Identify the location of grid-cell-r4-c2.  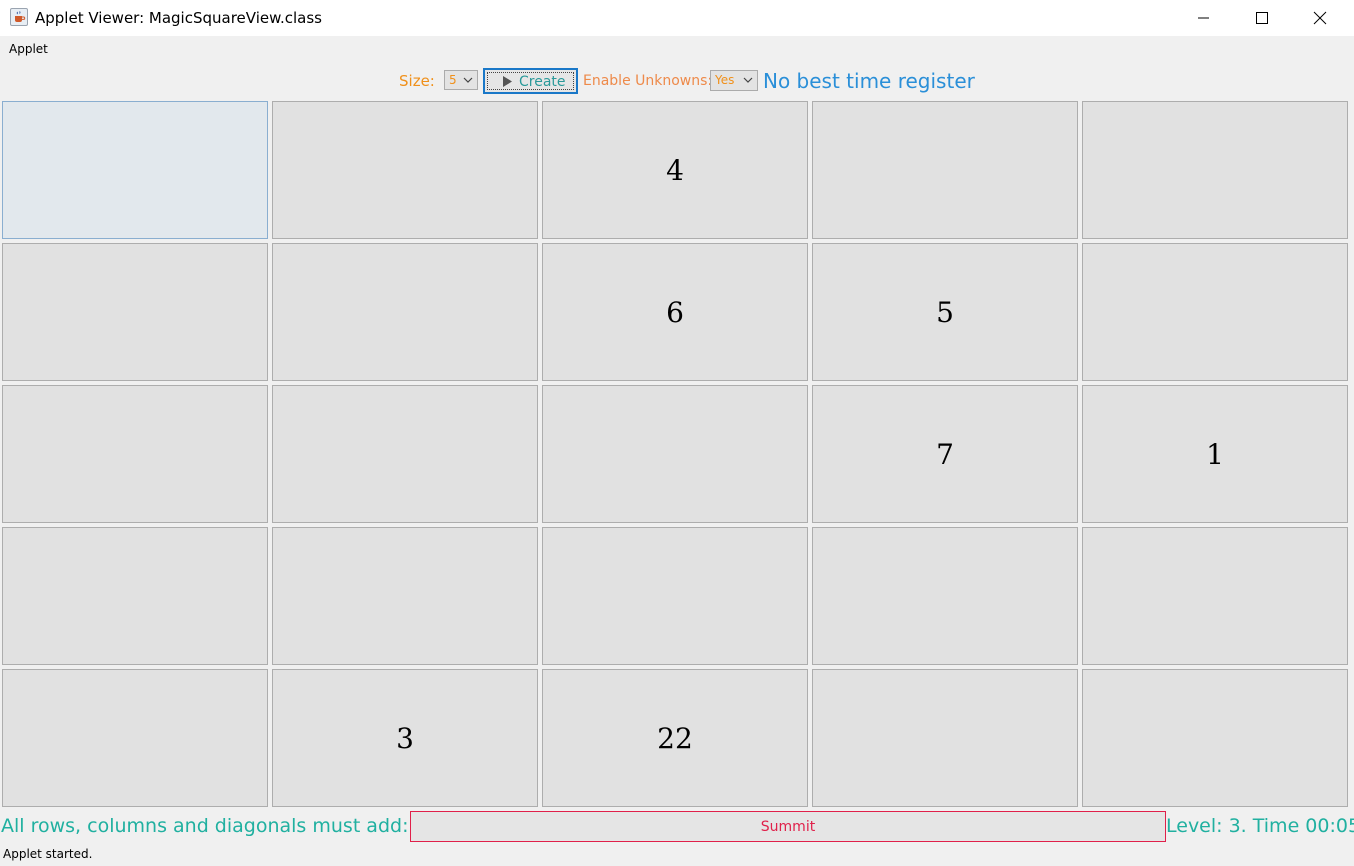
(405, 596).